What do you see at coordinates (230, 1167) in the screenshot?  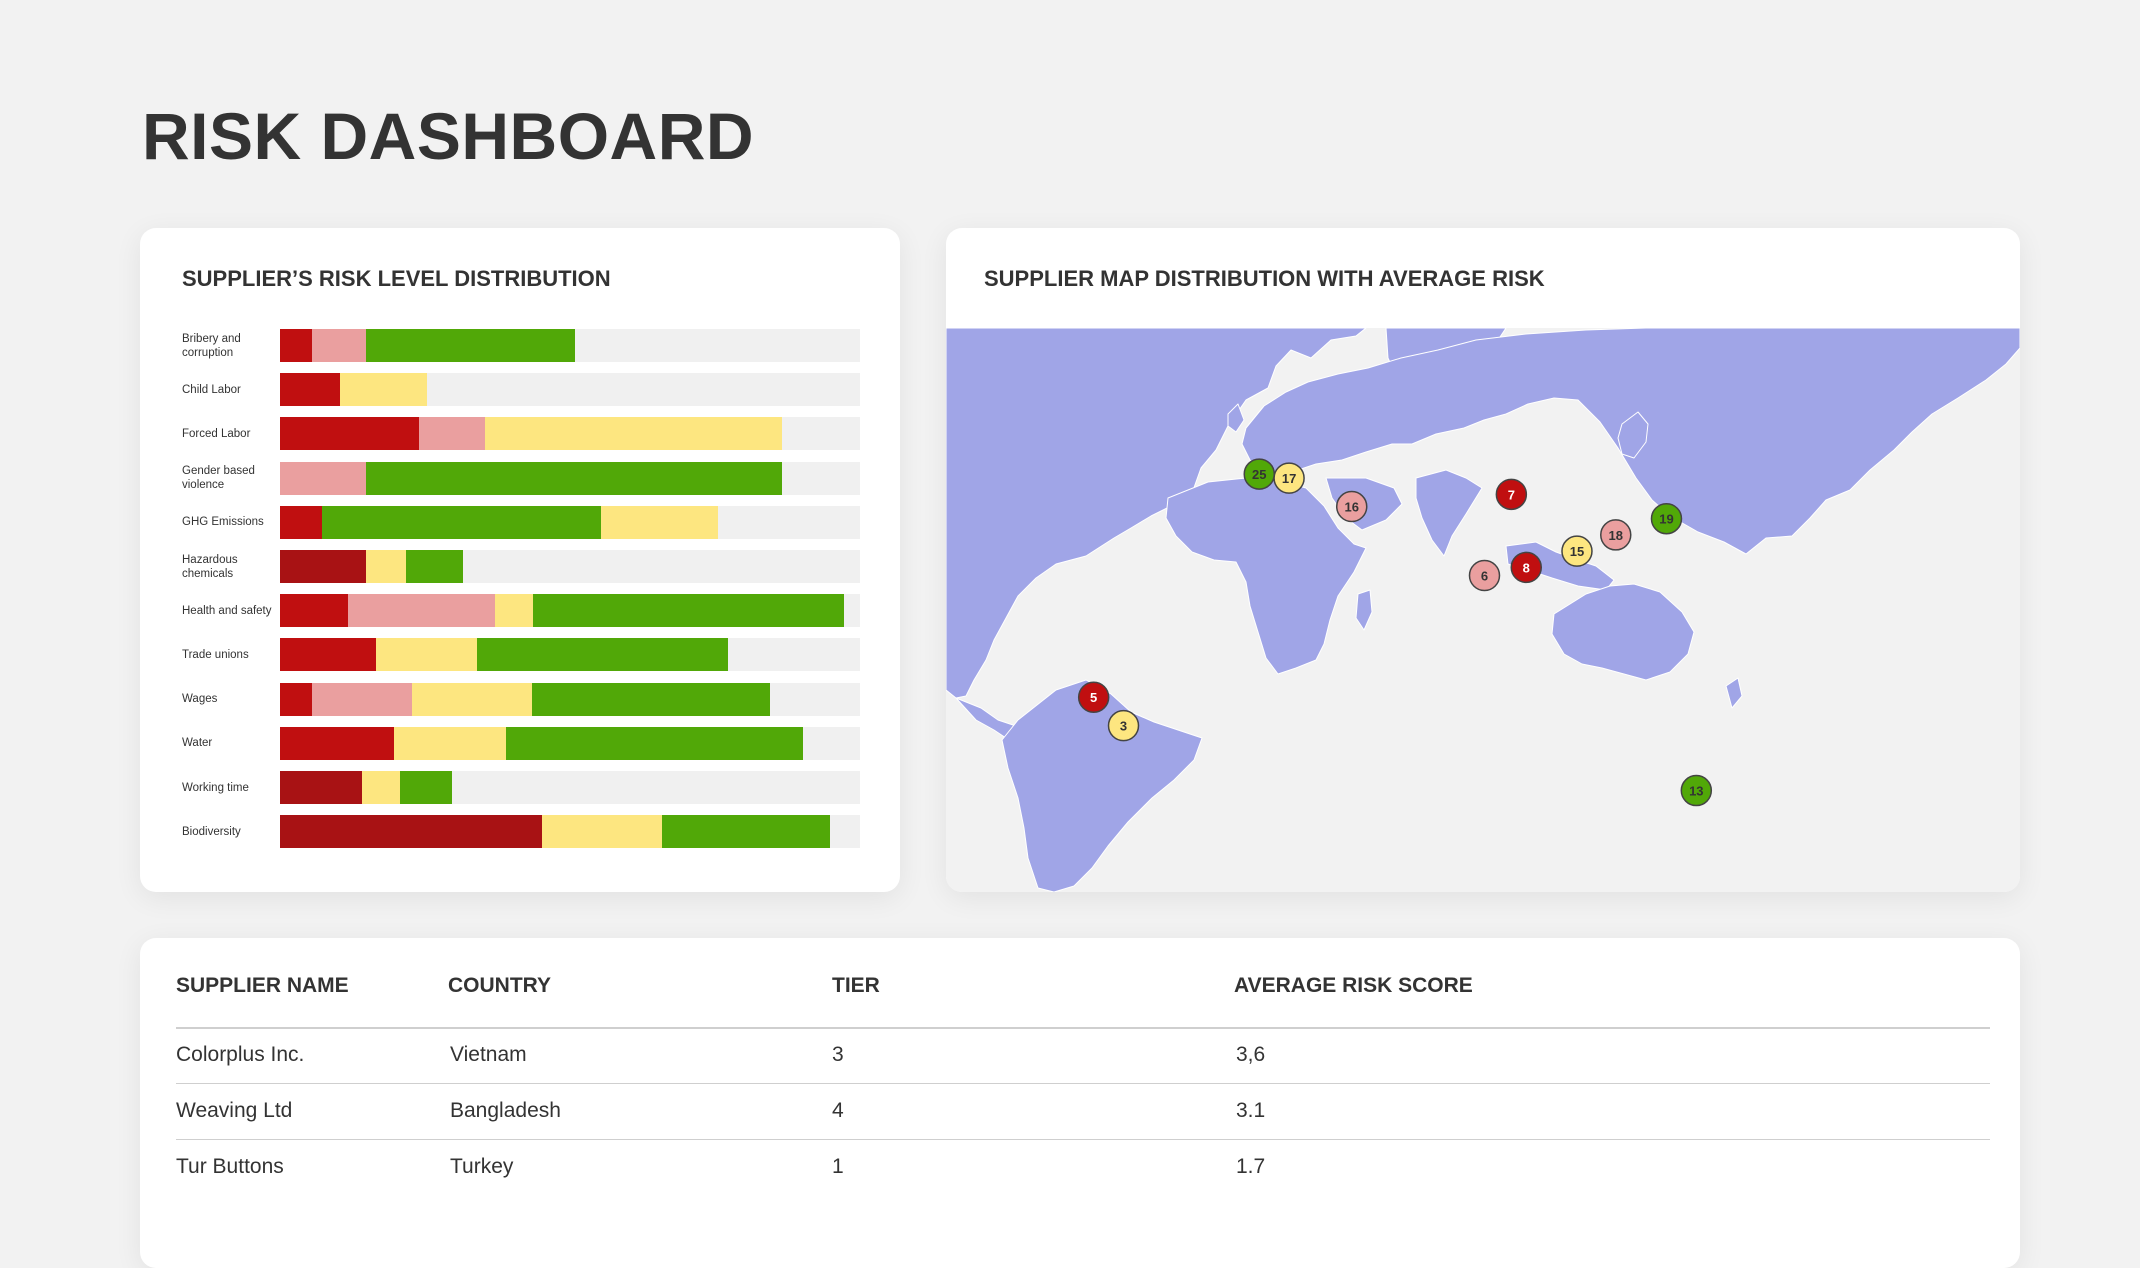 I see `table-cell-name: Tur Buttons` at bounding box center [230, 1167].